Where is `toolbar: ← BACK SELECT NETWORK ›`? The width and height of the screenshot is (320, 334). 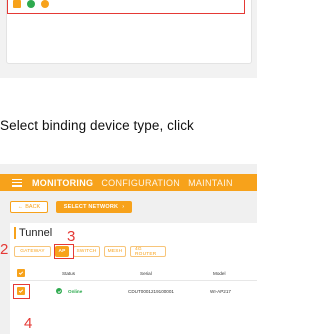 toolbar: ← BACK SELECT NETWORK › is located at coordinates (71, 207).